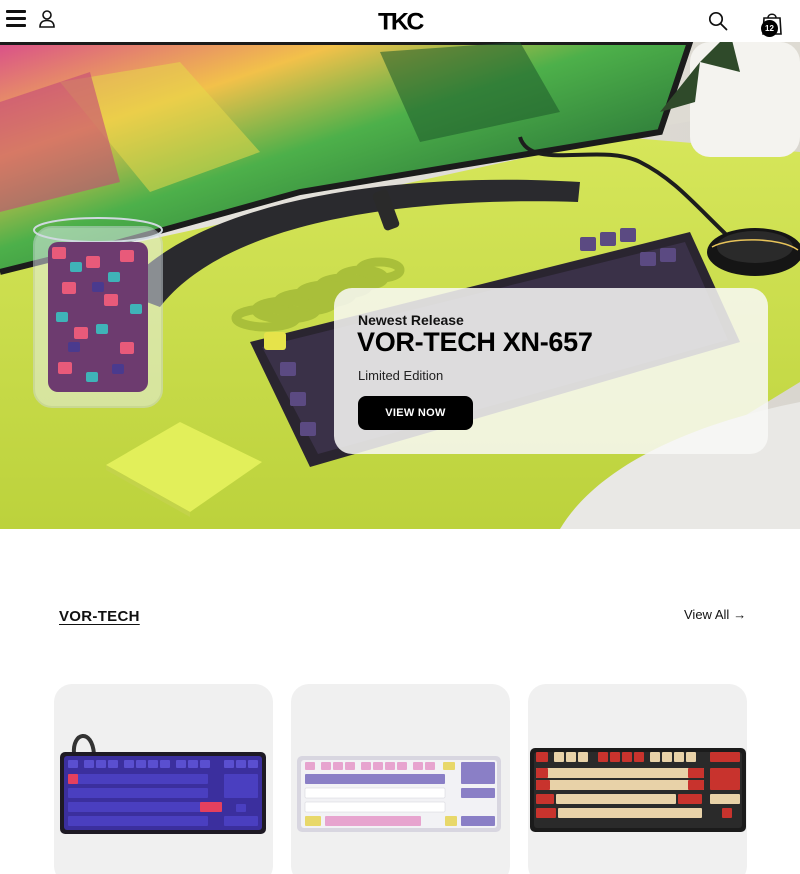 Image resolution: width=800 pixels, height=874 pixels. I want to click on collection-title-link: VOR-TECH, so click(99, 616).